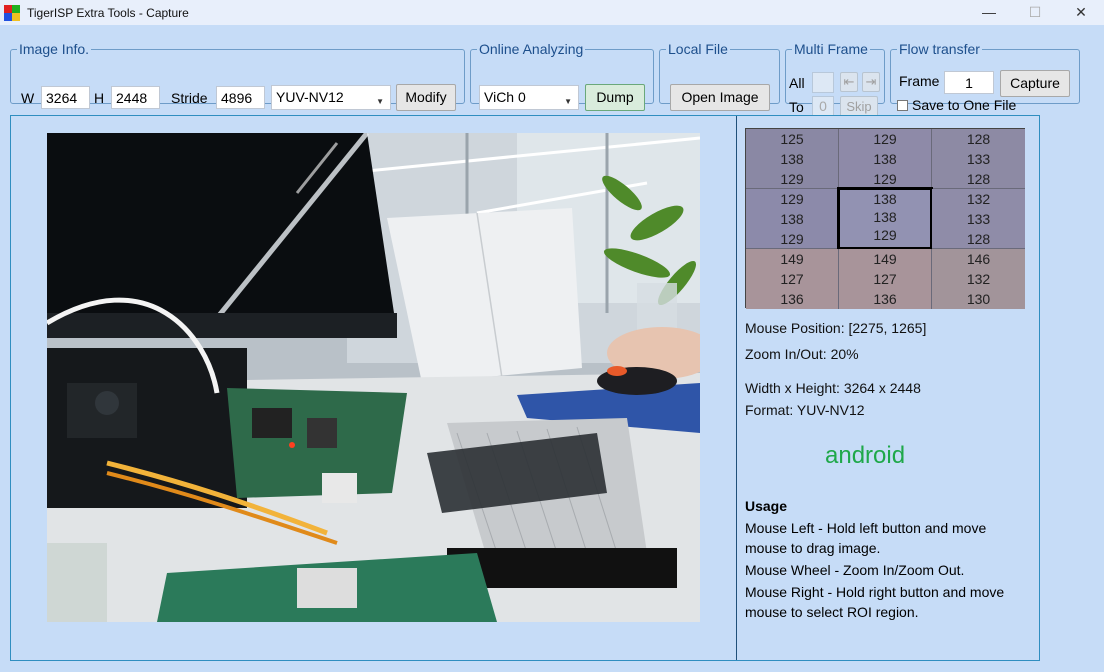 Image resolution: width=1104 pixels, height=672 pixels. I want to click on local-file-legend: Local File, so click(698, 49).